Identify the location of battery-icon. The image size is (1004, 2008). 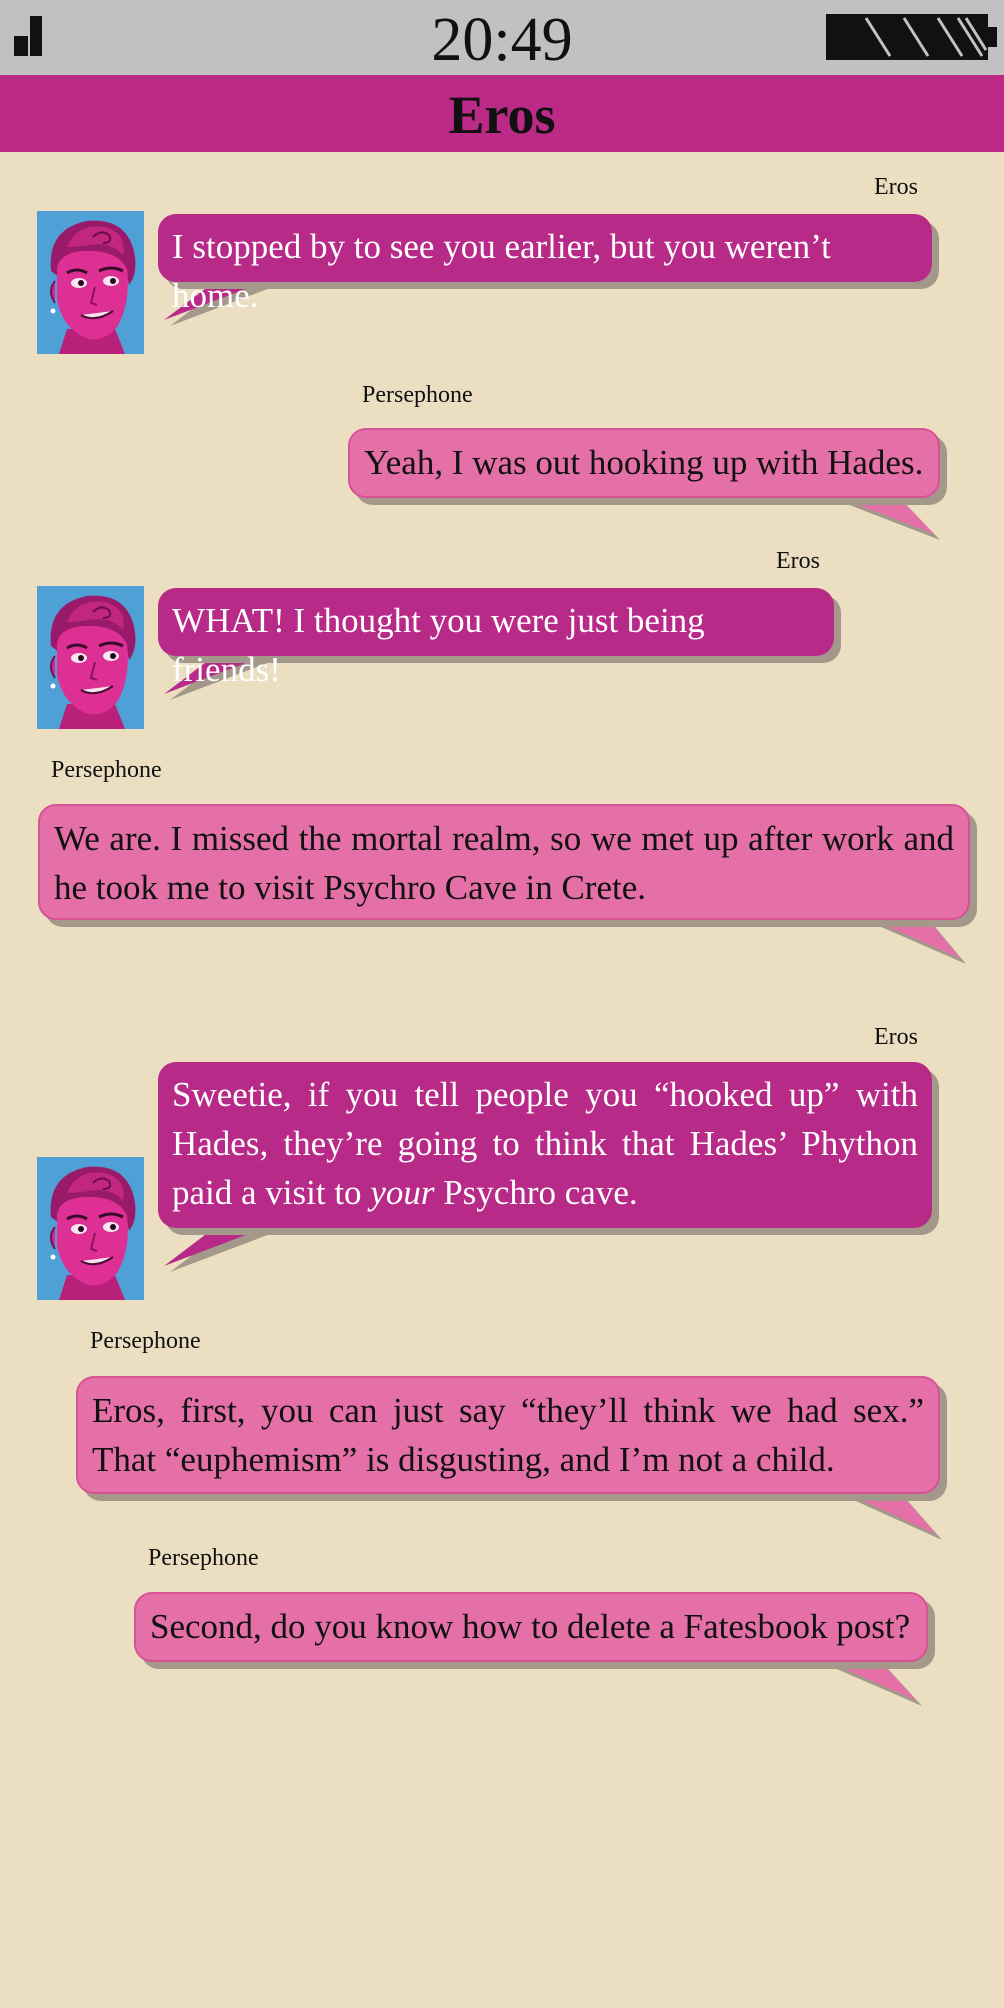
(911, 37).